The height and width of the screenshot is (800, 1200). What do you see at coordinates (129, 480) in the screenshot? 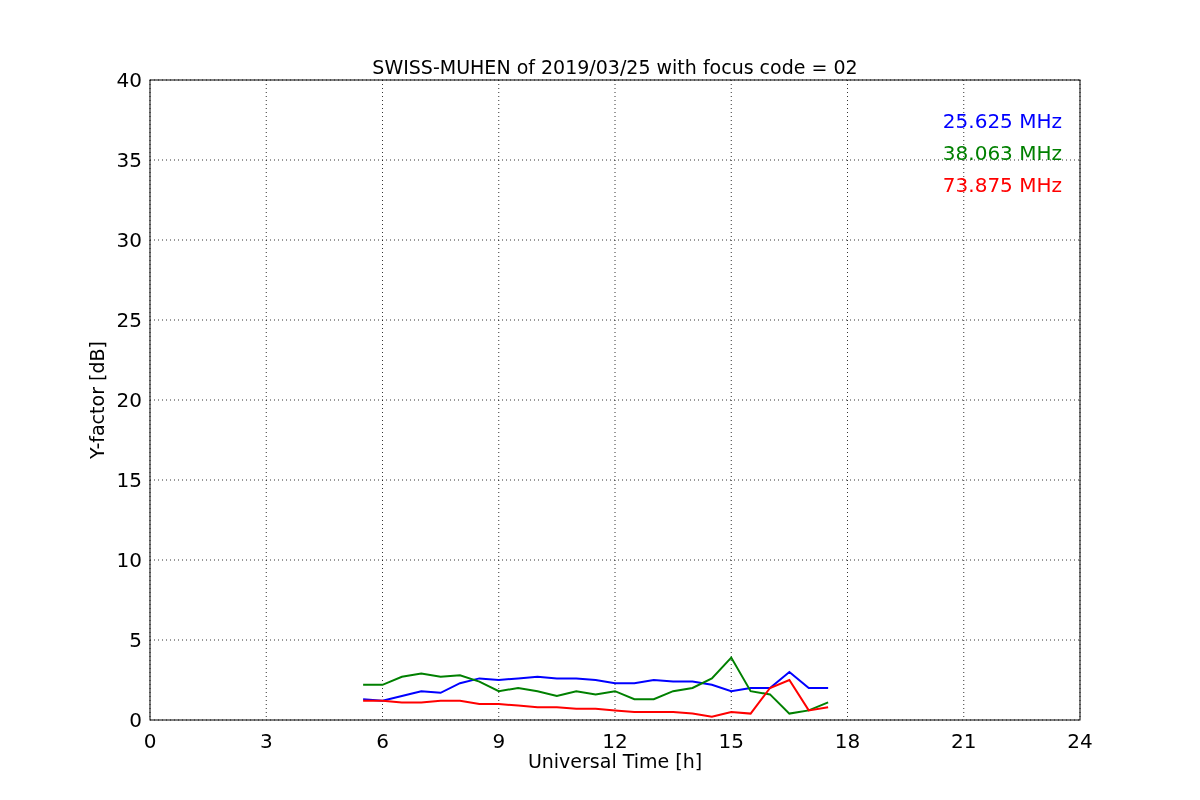
I see `y-tick-label: 15` at bounding box center [129, 480].